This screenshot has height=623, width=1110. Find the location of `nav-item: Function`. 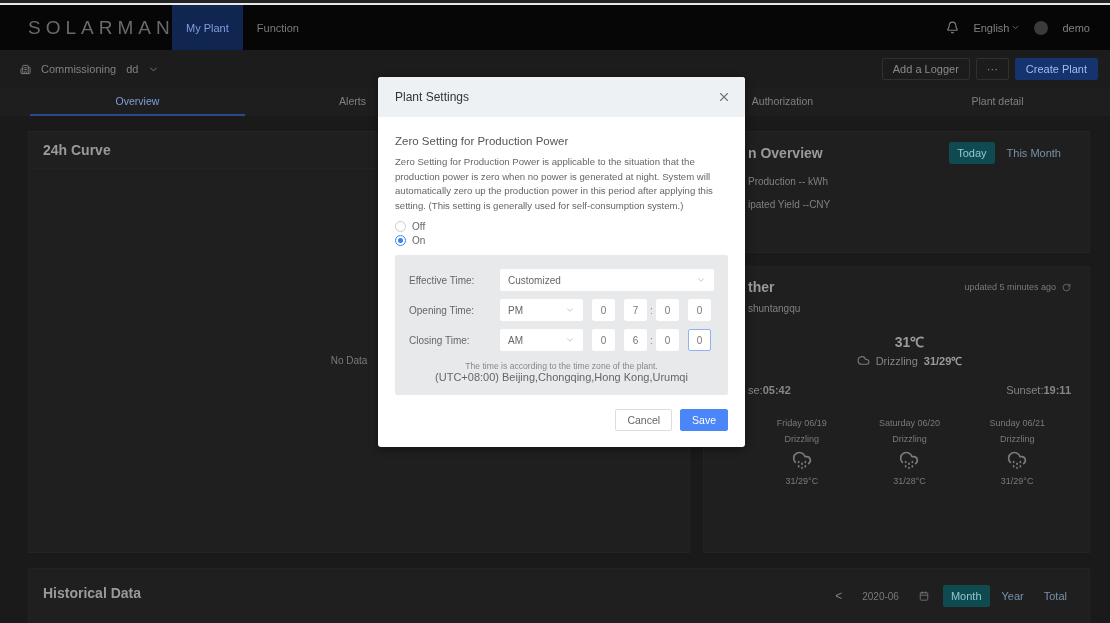

nav-item: Function is located at coordinates (277, 27).